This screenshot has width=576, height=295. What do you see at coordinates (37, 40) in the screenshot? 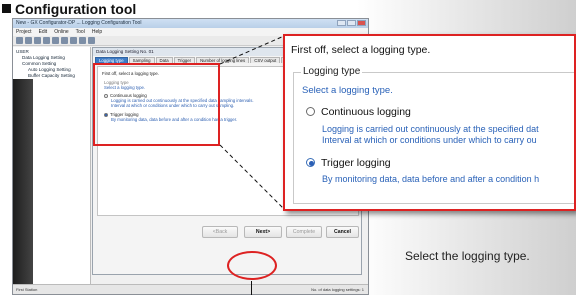
I see `save-icon` at bounding box center [37, 40].